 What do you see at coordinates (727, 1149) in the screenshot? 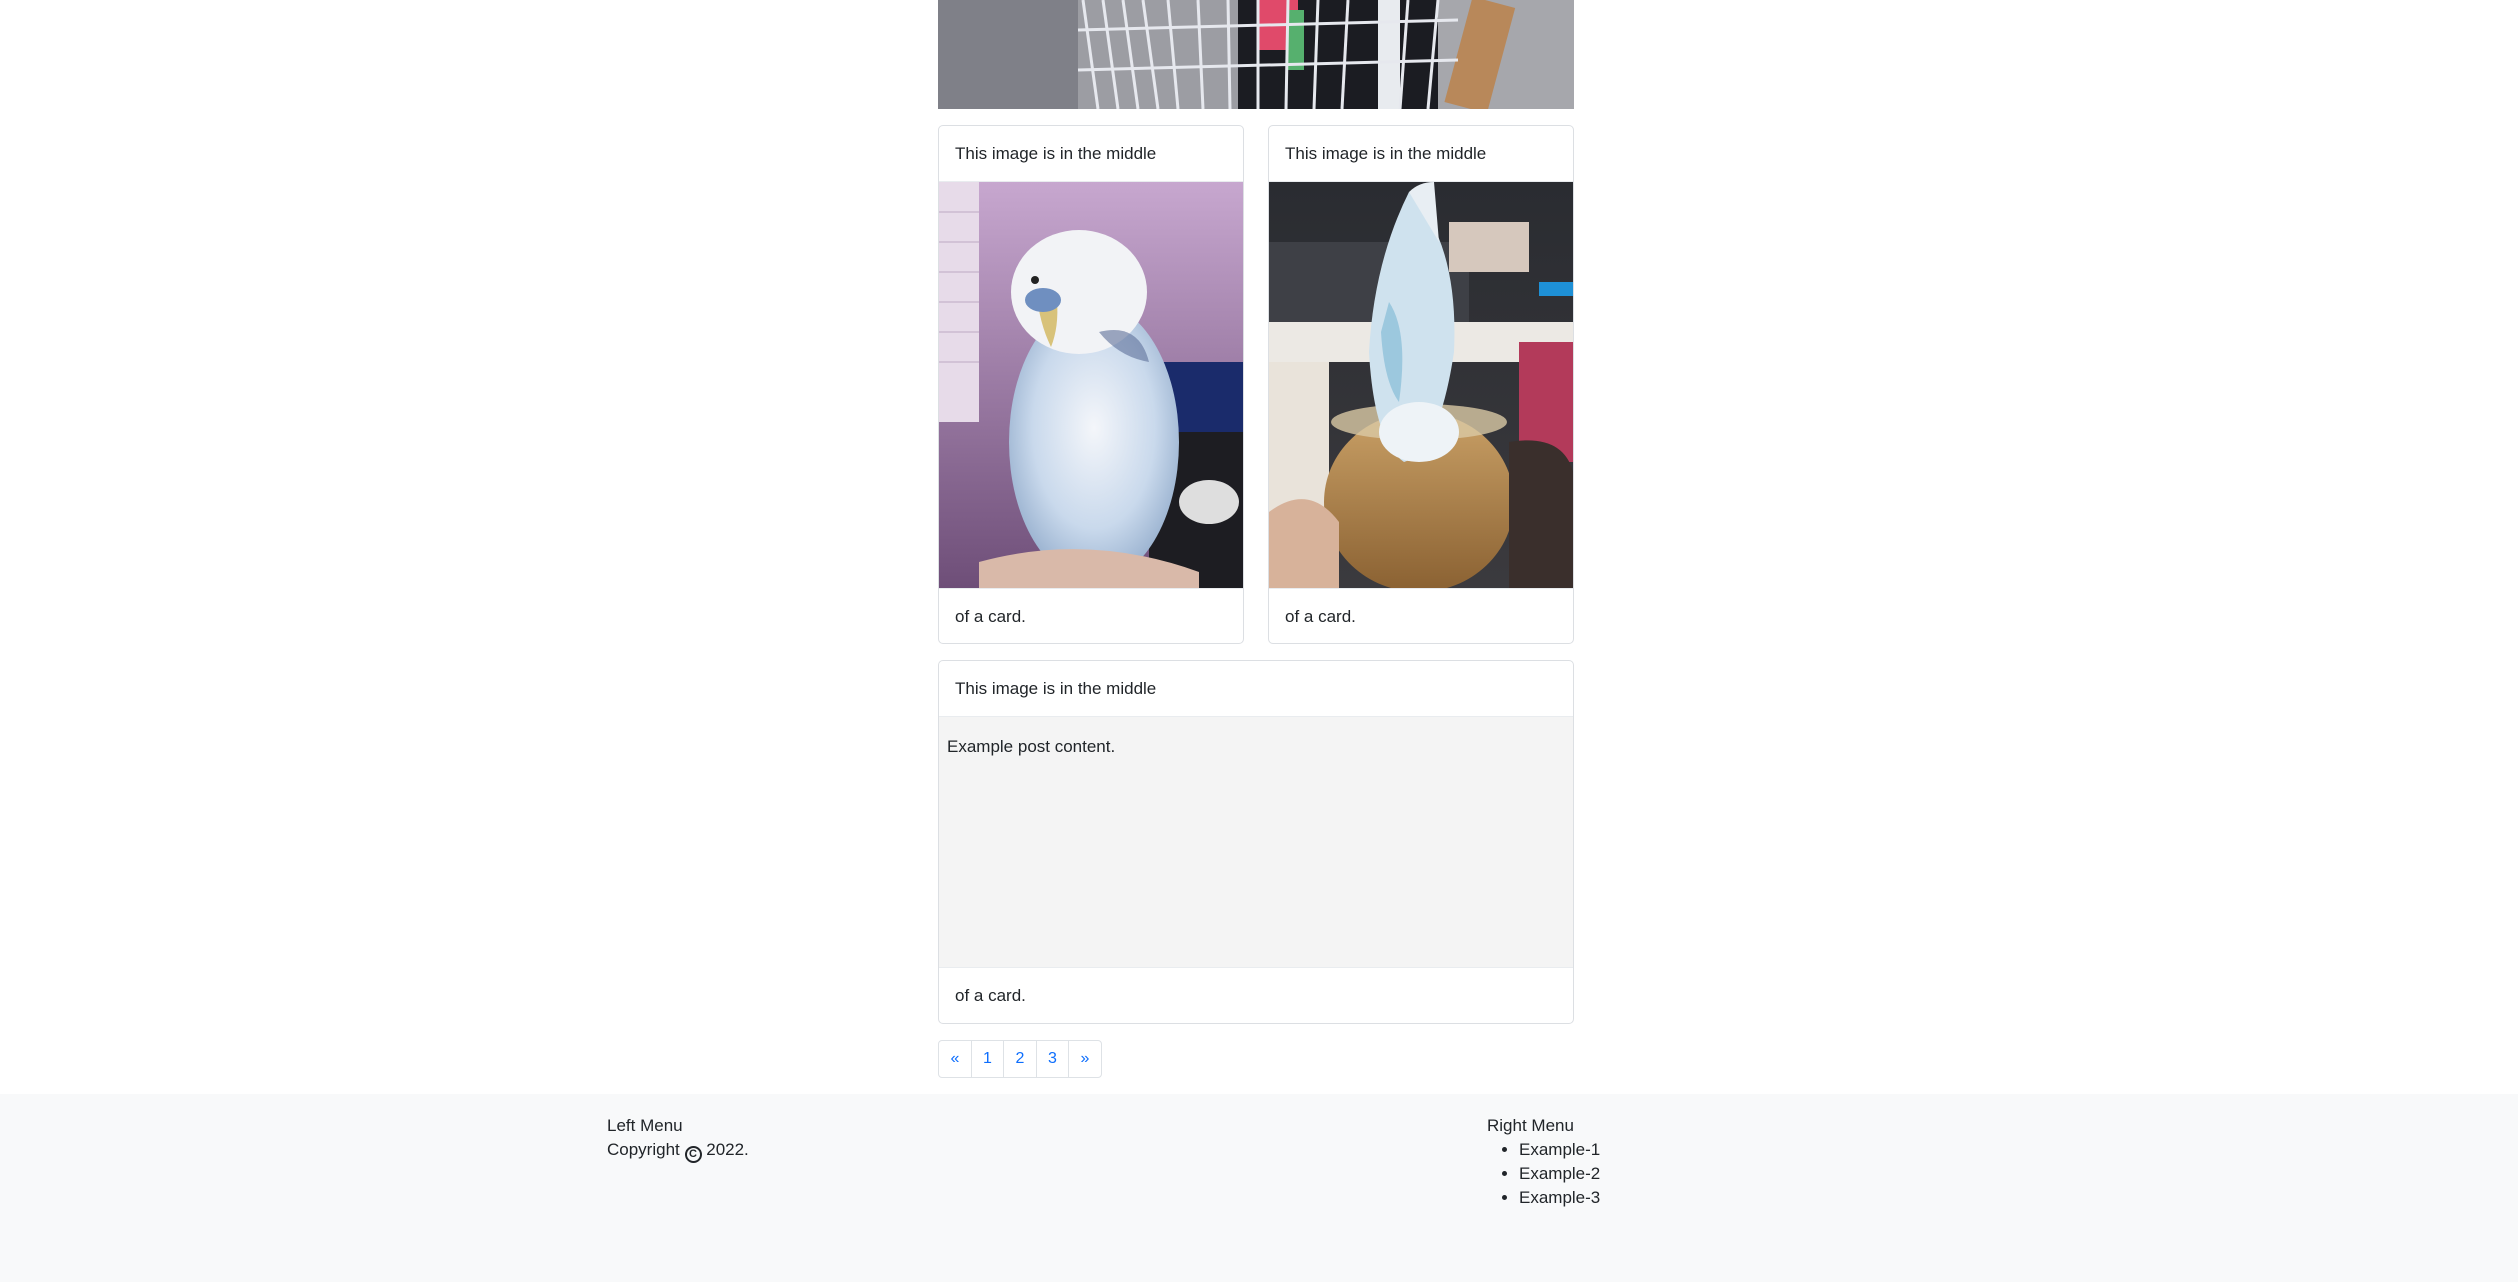
I see `copyright-year: 2022.` at bounding box center [727, 1149].